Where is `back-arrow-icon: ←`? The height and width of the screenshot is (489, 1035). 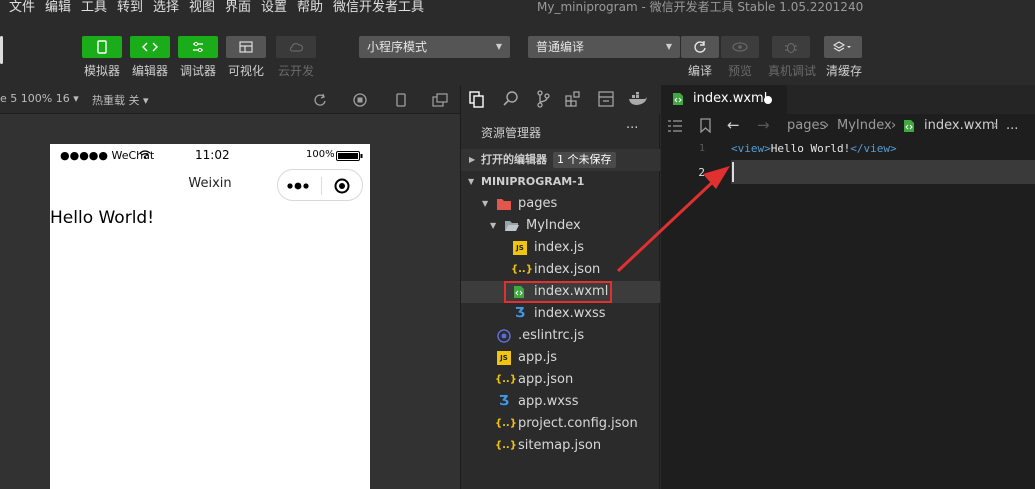
back-arrow-icon: ← is located at coordinates (733, 125).